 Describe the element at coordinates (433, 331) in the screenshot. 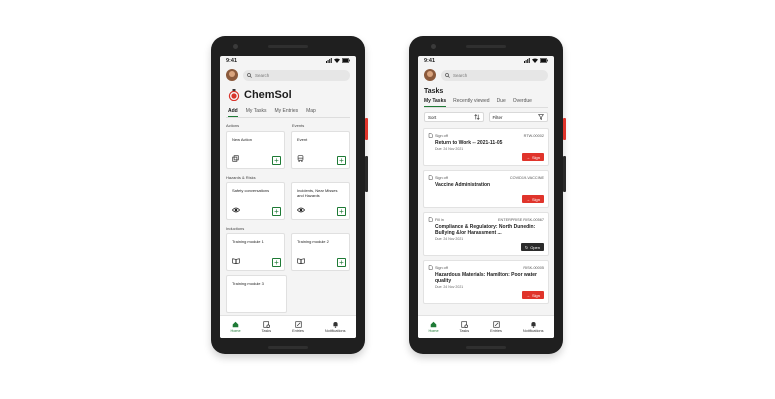

I see `nav-label: Home` at that location.